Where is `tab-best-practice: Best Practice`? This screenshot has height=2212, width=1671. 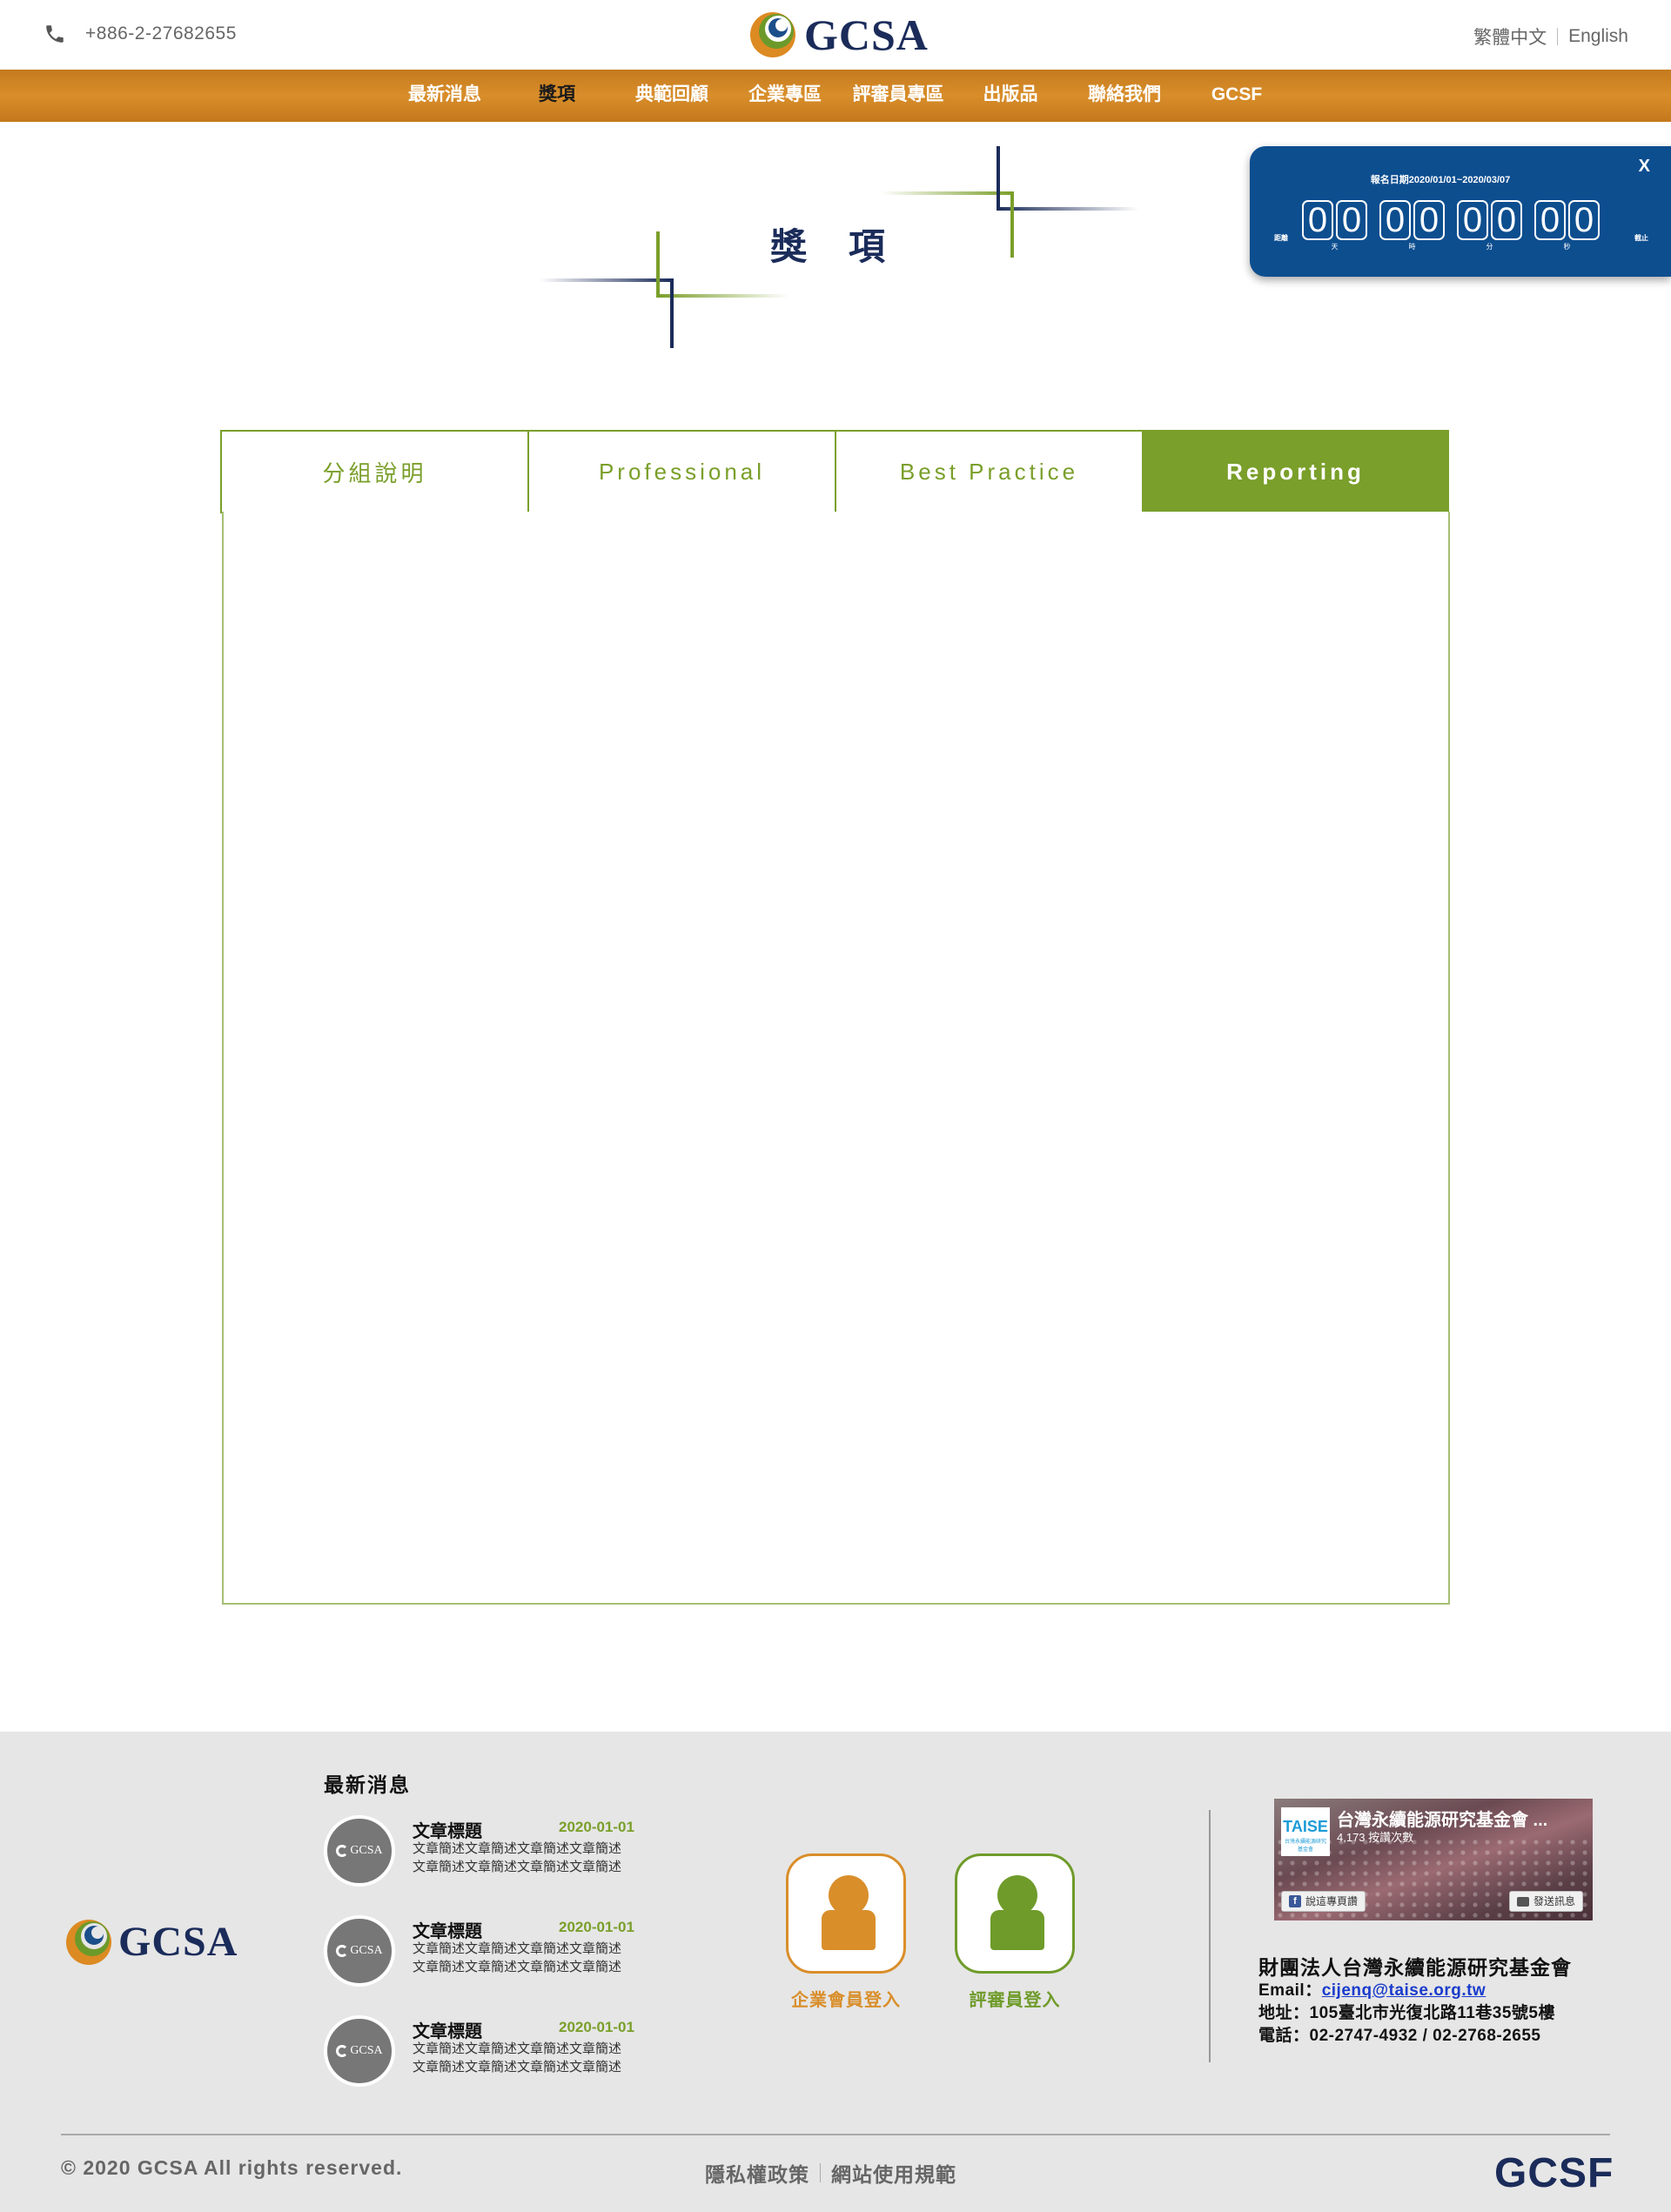 tab-best-practice: Best Practice is located at coordinates (989, 471).